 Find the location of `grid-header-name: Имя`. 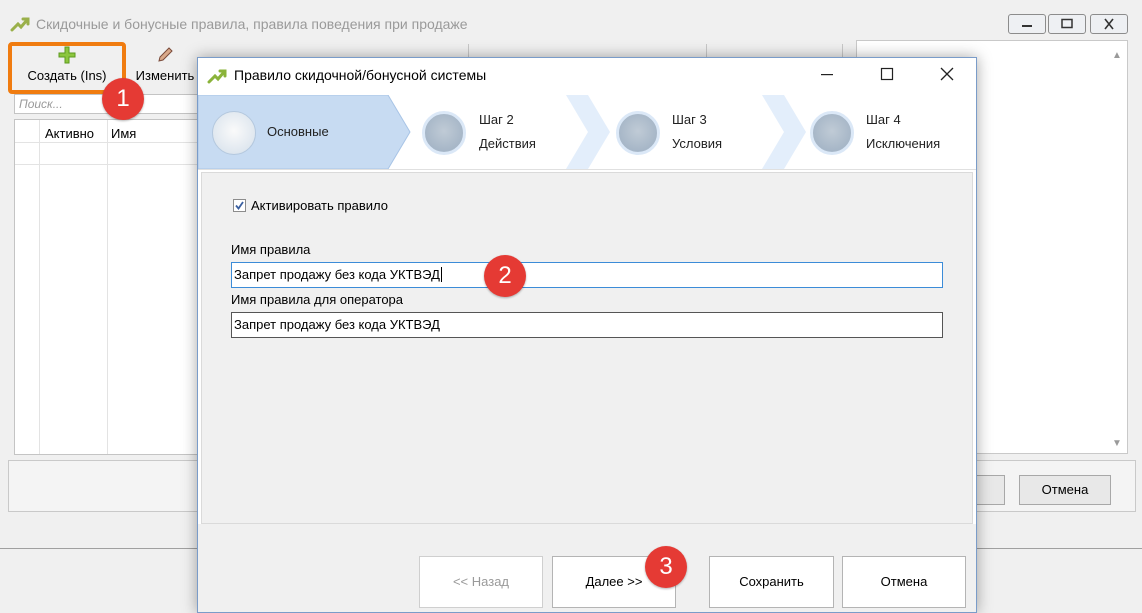

grid-header-name: Имя is located at coordinates (123, 133).